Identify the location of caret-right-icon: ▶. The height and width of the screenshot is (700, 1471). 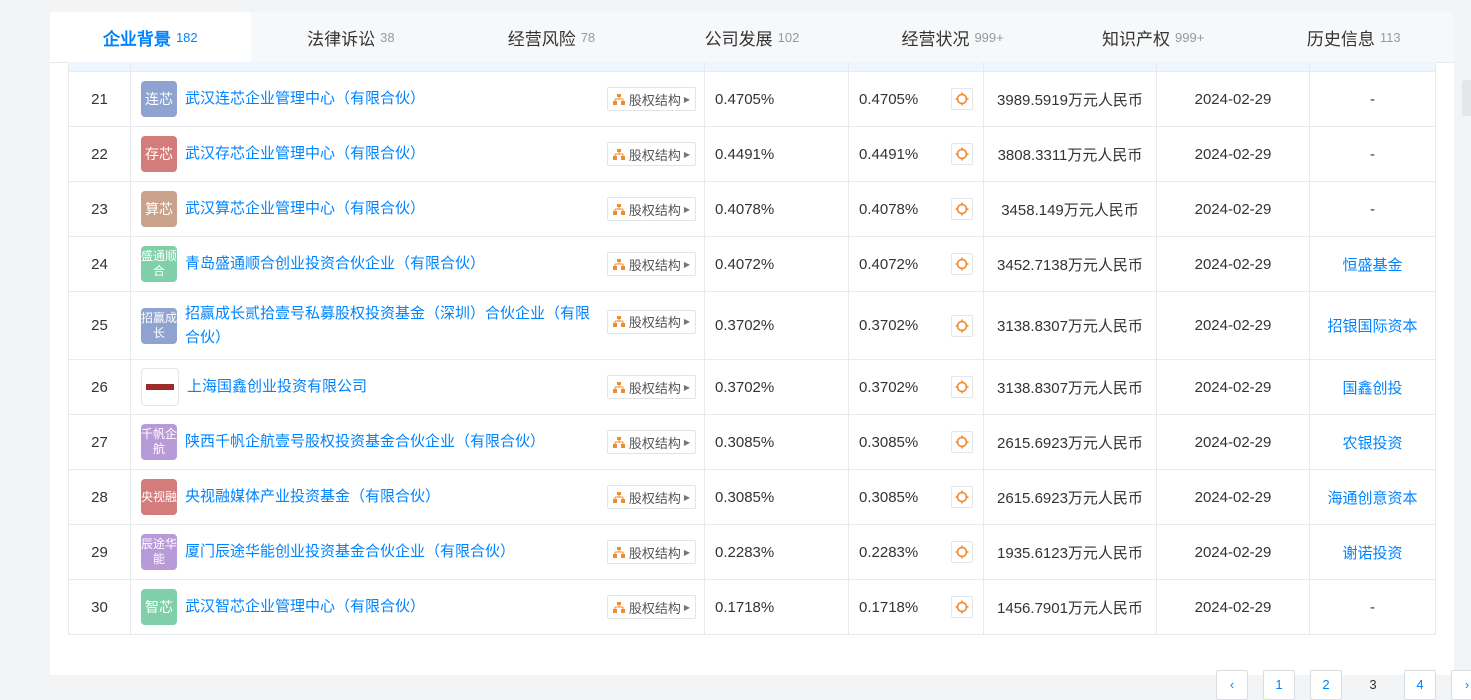
(686, 321).